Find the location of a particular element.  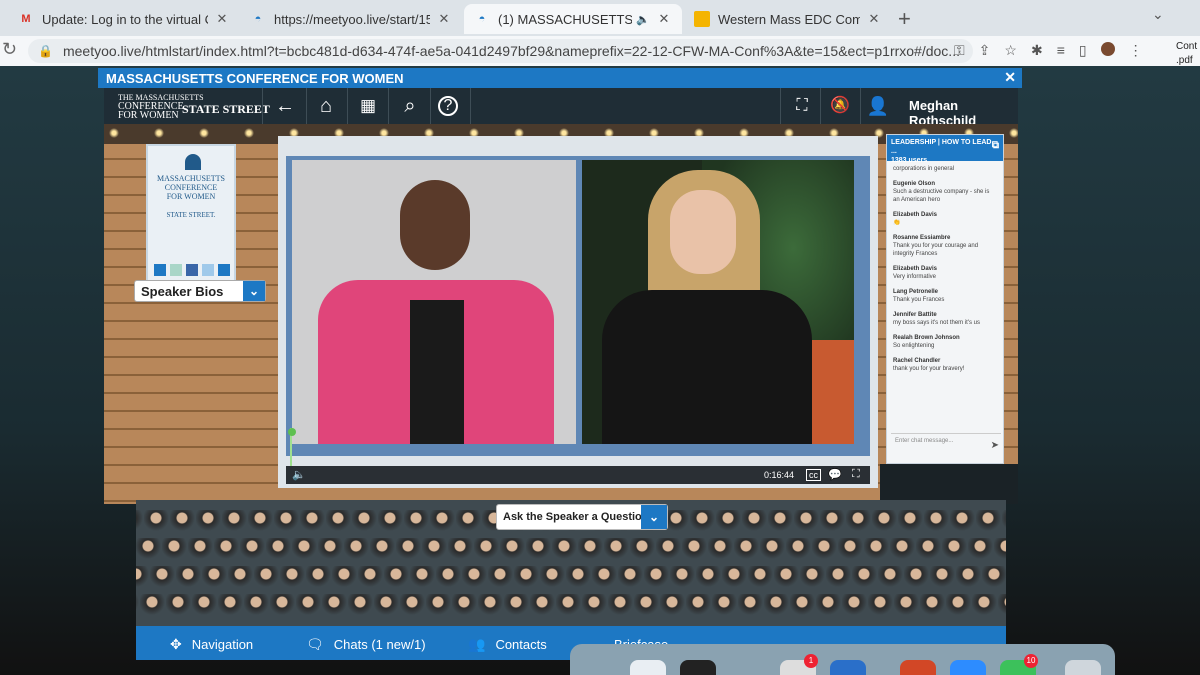

close-icon: ✕ is located at coordinates (1010, 77).